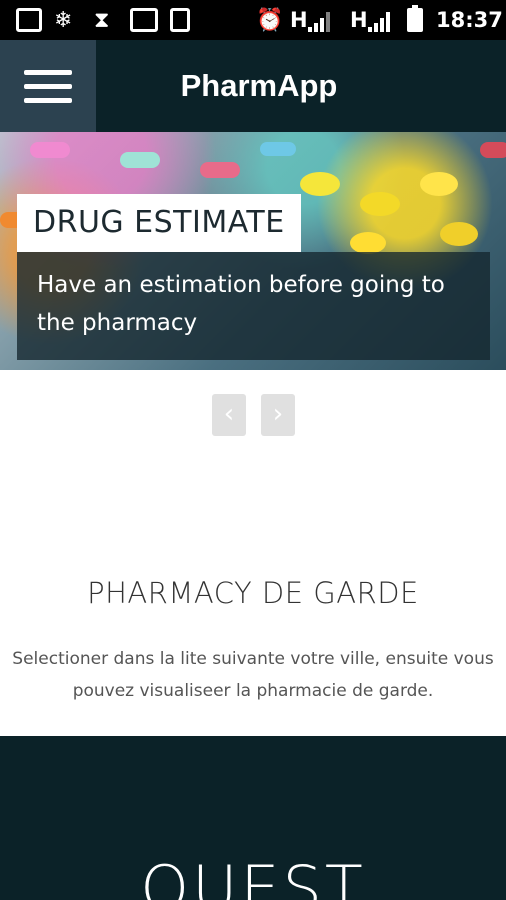 The width and height of the screenshot is (506, 900). Describe the element at coordinates (253, 415) in the screenshot. I see `carousel-nav: ‹ ›` at that location.